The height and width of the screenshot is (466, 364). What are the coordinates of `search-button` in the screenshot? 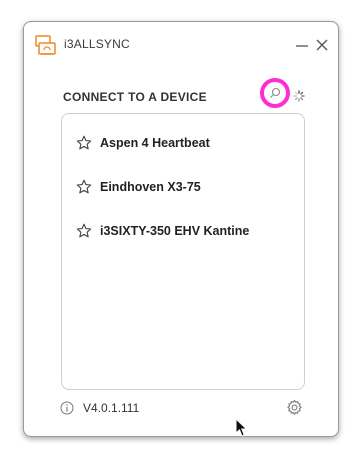 It's located at (275, 93).